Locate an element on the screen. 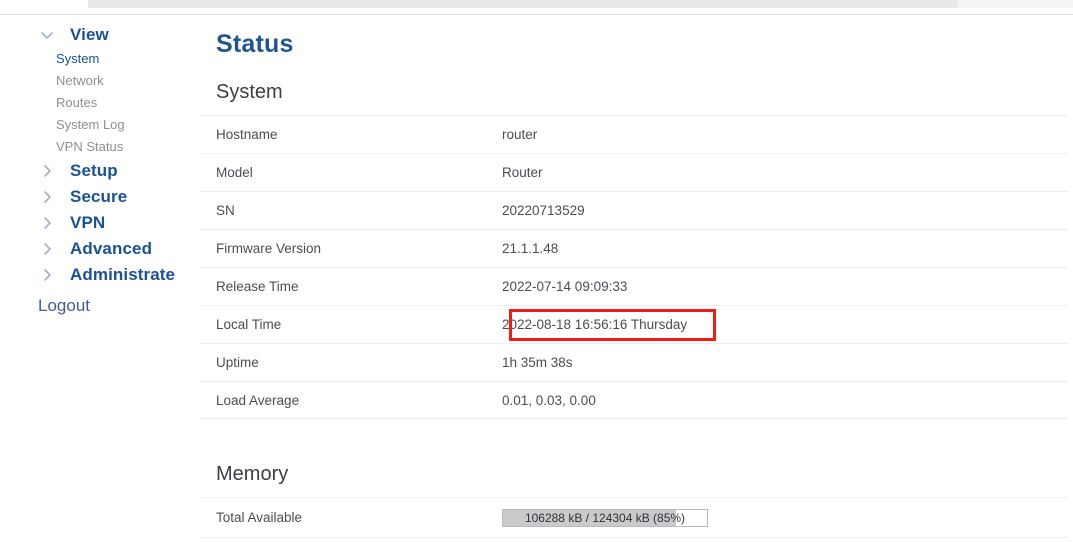  row-value: 106288 kB / 124304 kB (85%) is located at coordinates (605, 517).